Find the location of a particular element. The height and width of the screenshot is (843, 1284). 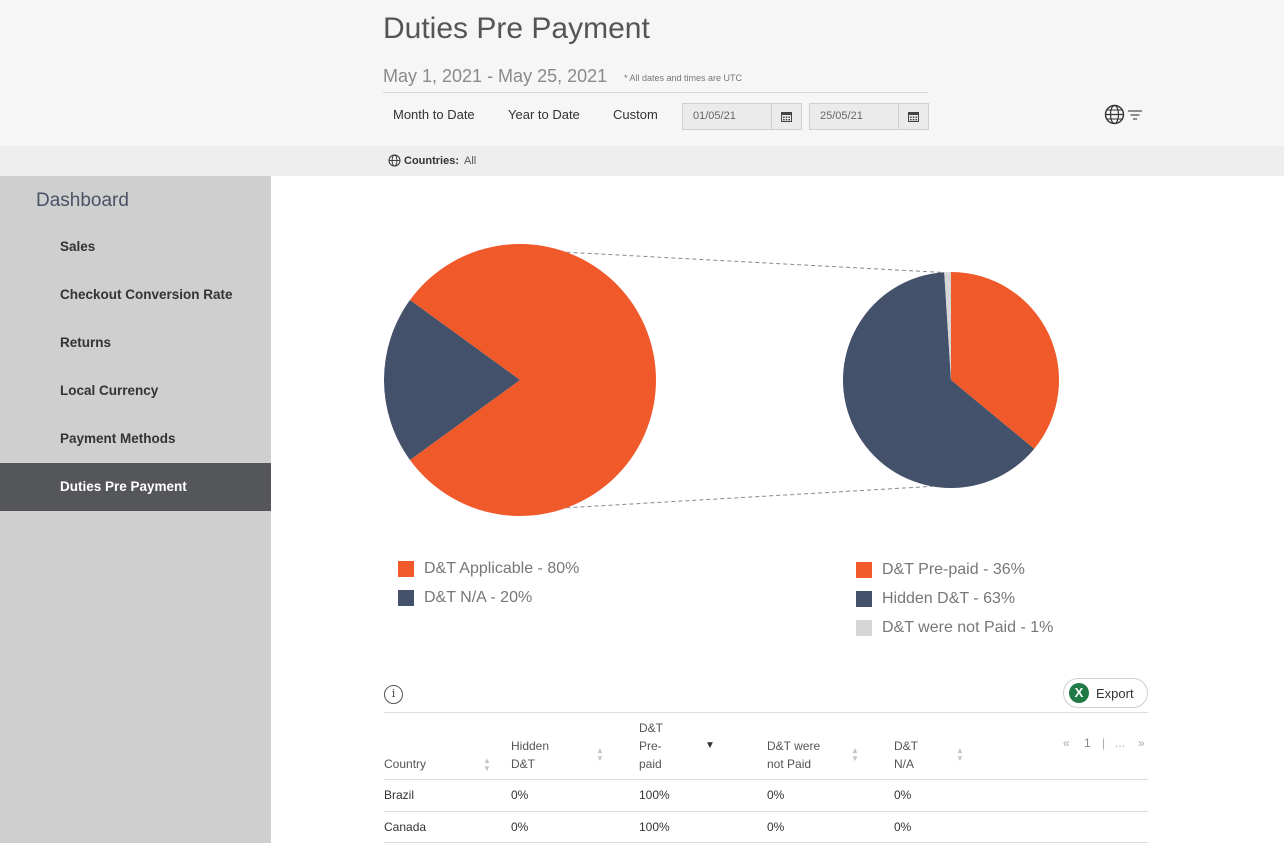

sidebar-item-payment-methods: Payment Methods is located at coordinates (135, 439).